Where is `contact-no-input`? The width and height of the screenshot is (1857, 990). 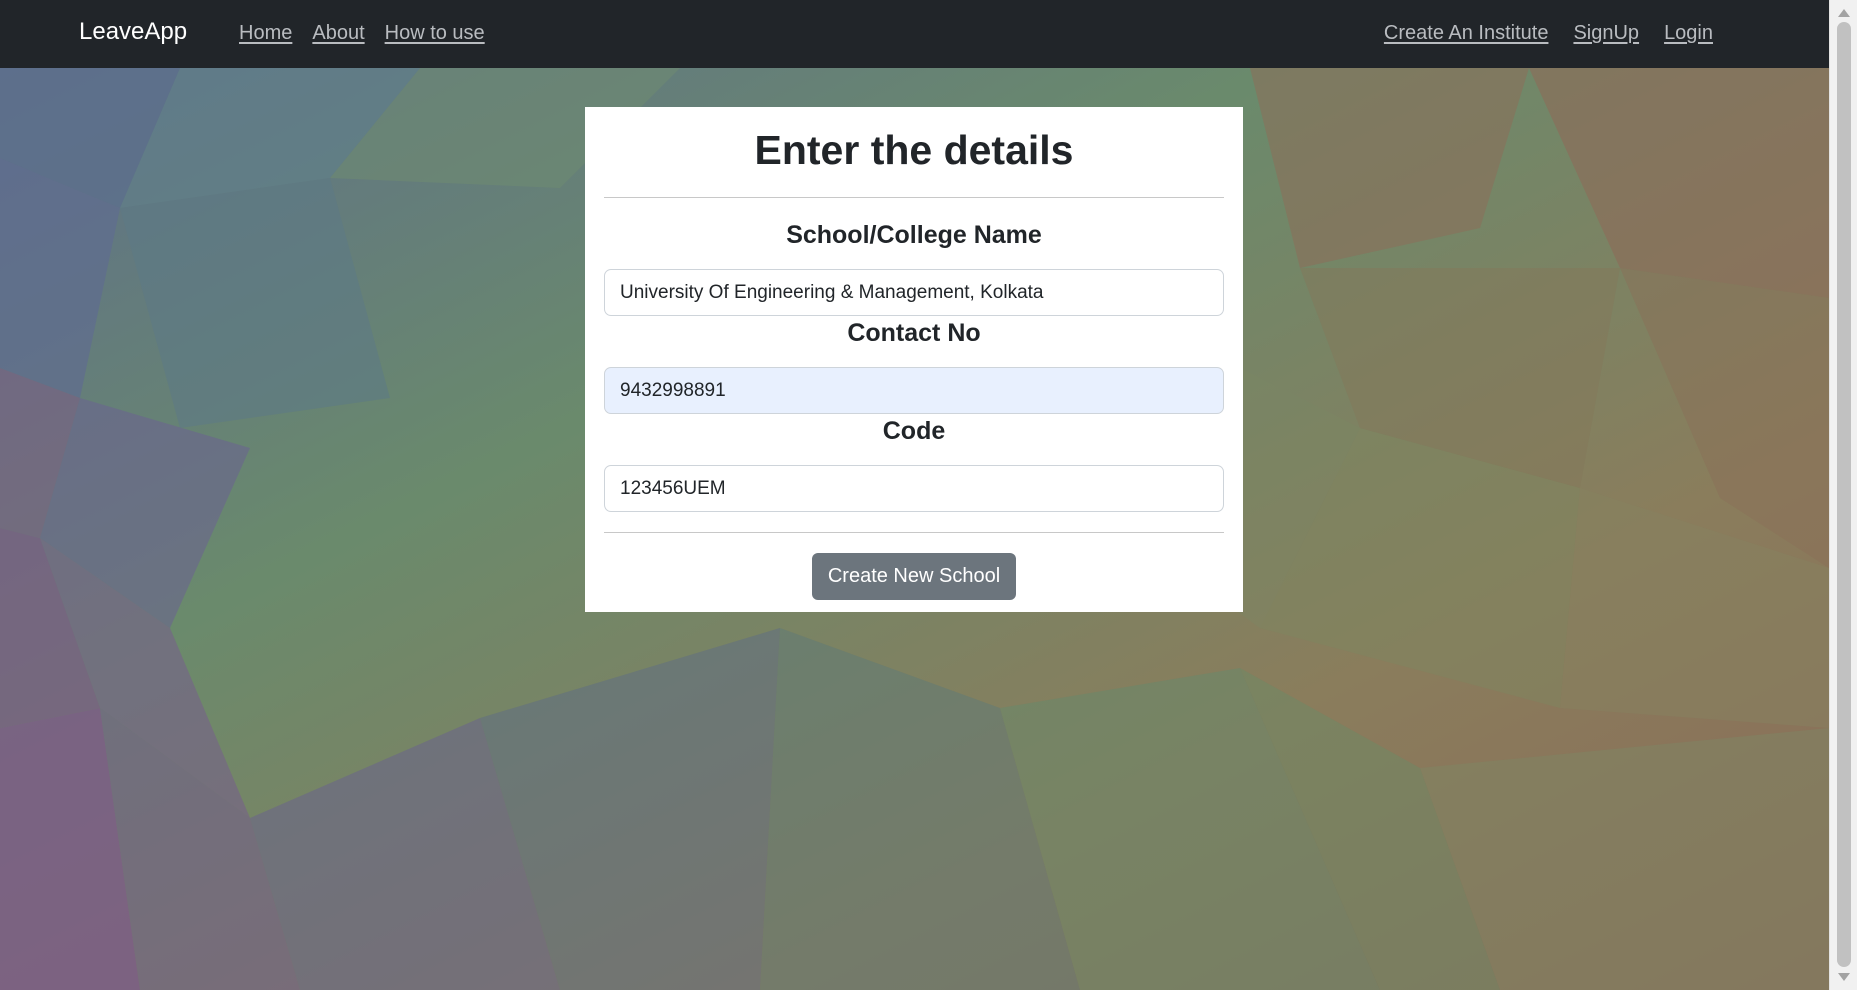 contact-no-input is located at coordinates (914, 391).